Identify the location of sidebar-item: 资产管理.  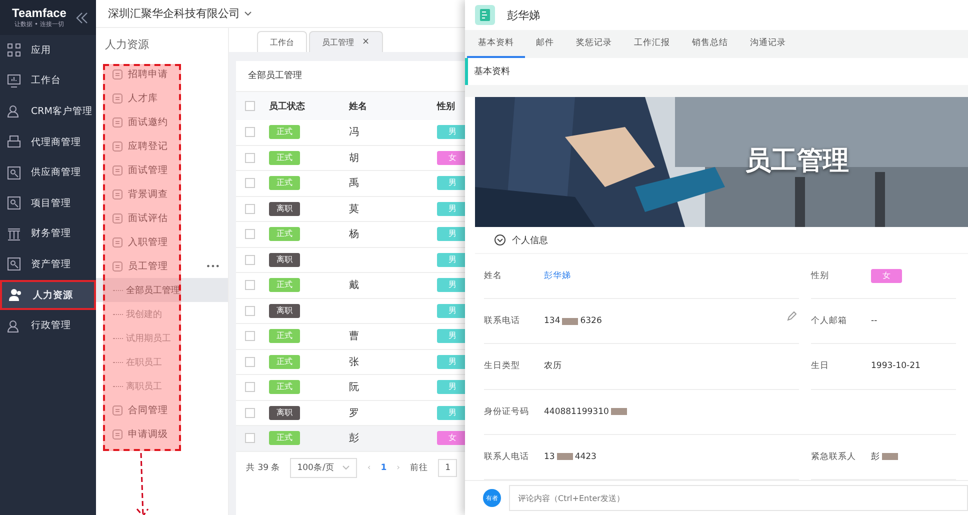
(48, 264).